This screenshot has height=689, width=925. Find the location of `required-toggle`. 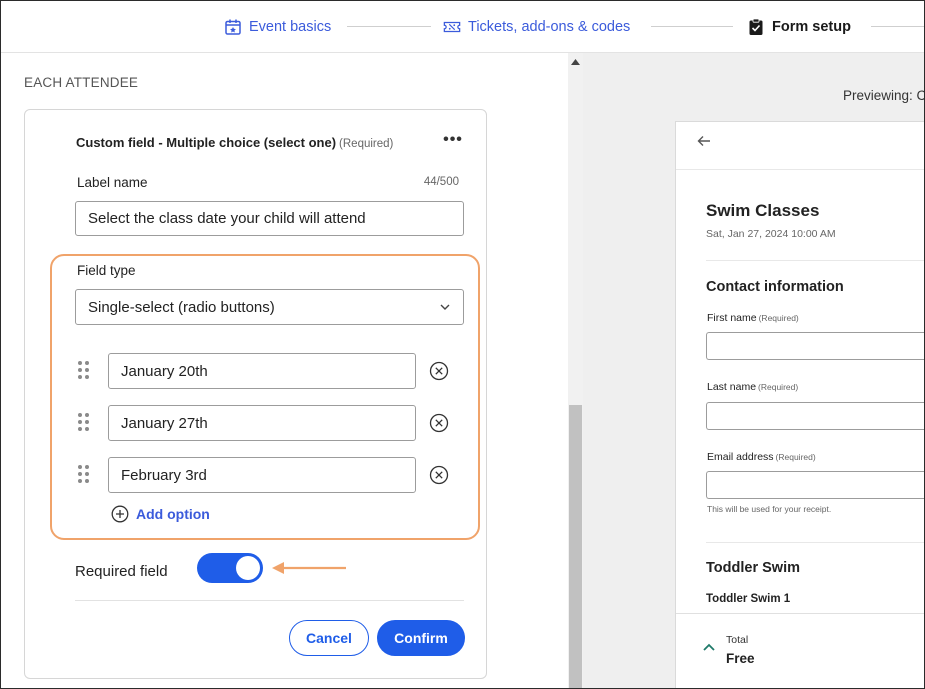

required-toggle is located at coordinates (230, 568).